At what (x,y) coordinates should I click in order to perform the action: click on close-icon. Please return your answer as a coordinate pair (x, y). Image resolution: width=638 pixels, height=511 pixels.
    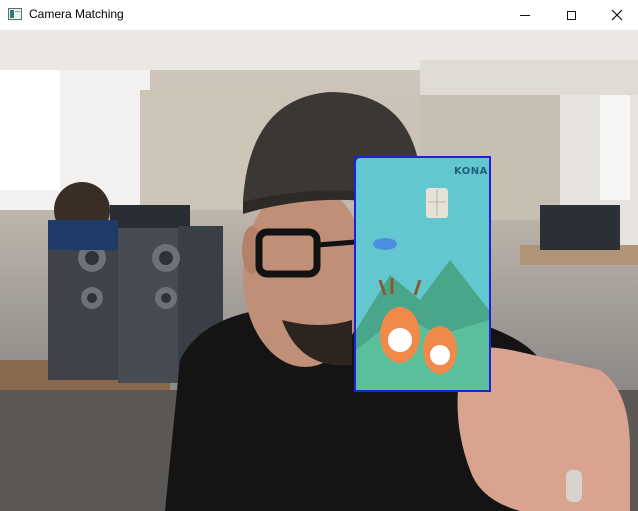
    Looking at the image, I should click on (617, 15).